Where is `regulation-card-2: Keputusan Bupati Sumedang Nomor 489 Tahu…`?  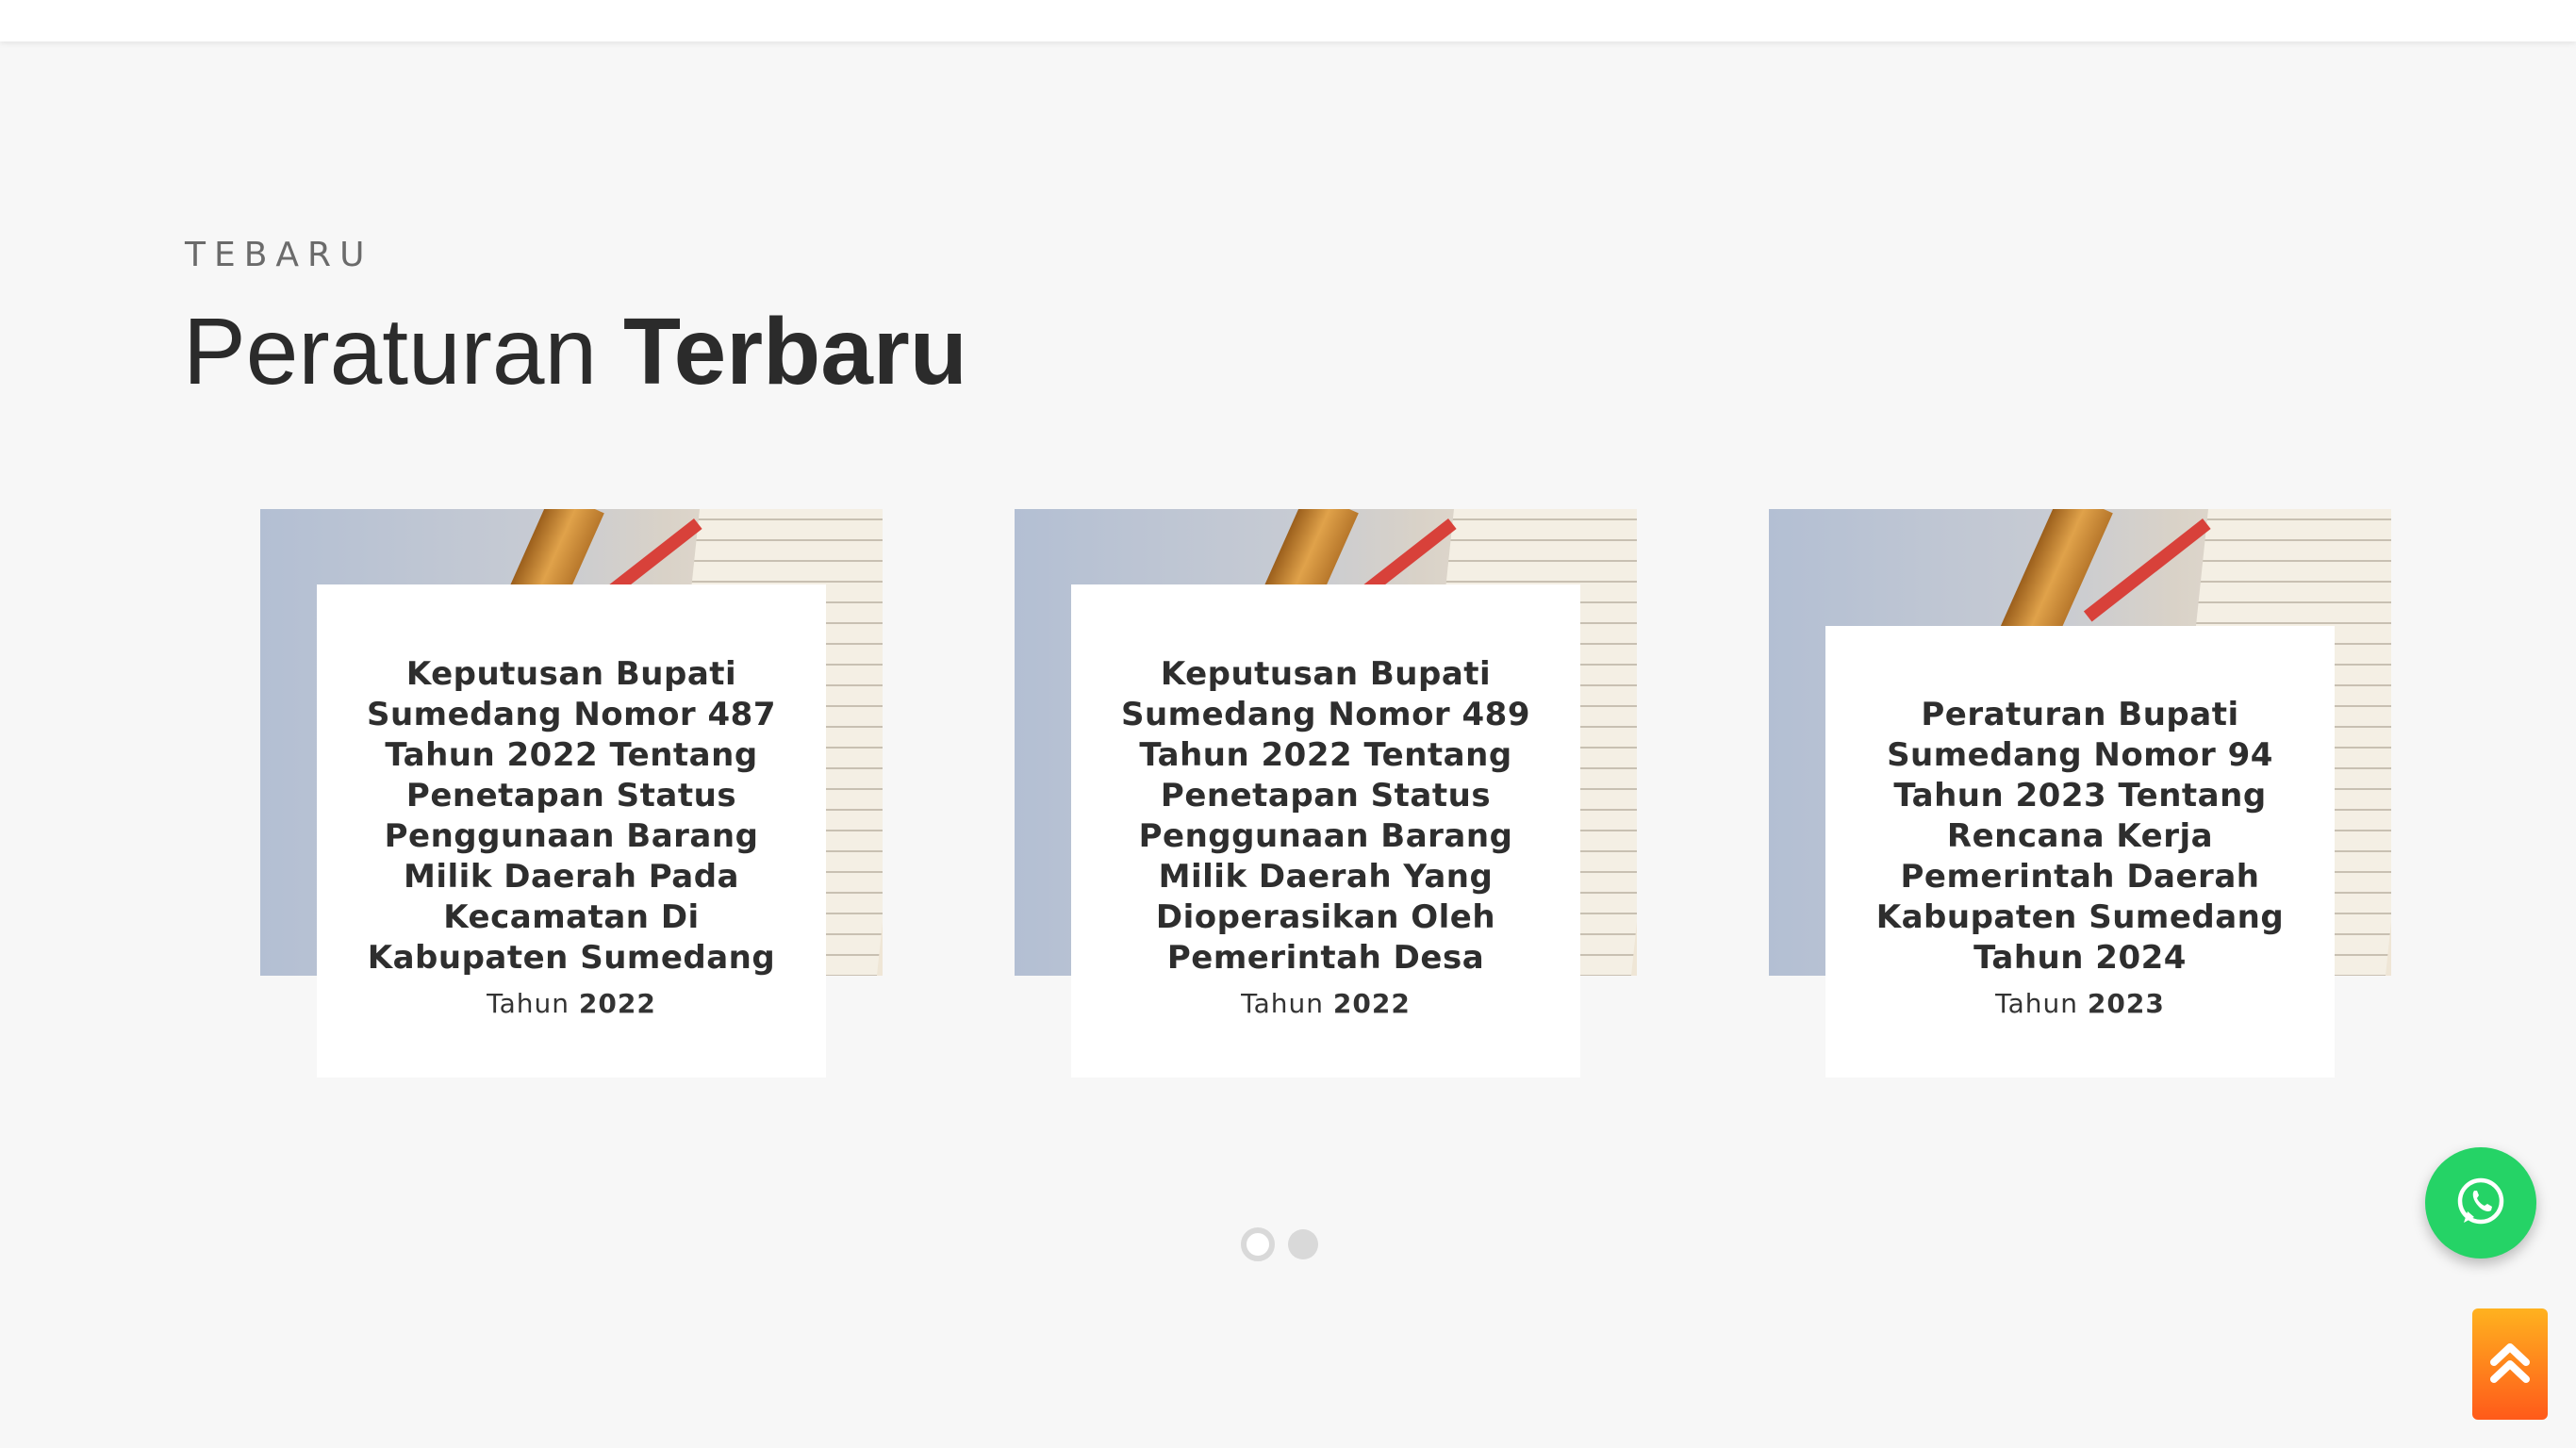
regulation-card-2: Keputusan Bupati Sumedang Nomor 489 Tahu… is located at coordinates (1326, 793).